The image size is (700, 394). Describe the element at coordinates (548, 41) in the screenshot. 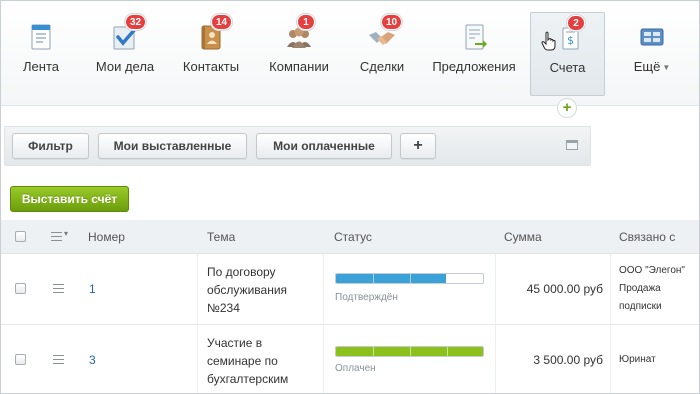

I see `hand-cursor-icon` at that location.